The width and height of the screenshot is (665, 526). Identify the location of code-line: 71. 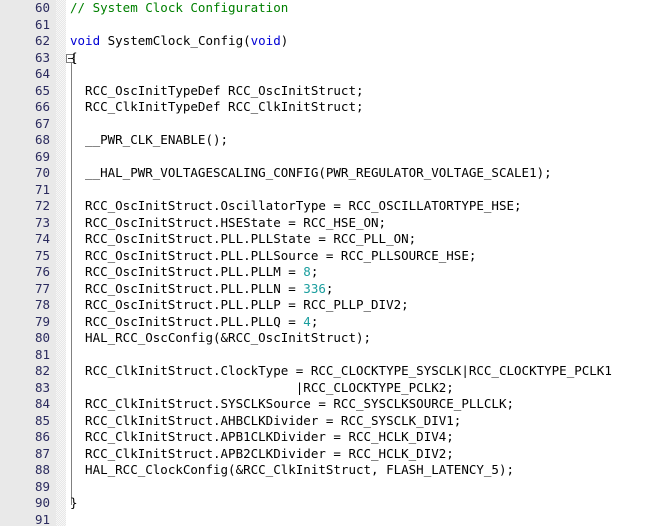
(332, 190).